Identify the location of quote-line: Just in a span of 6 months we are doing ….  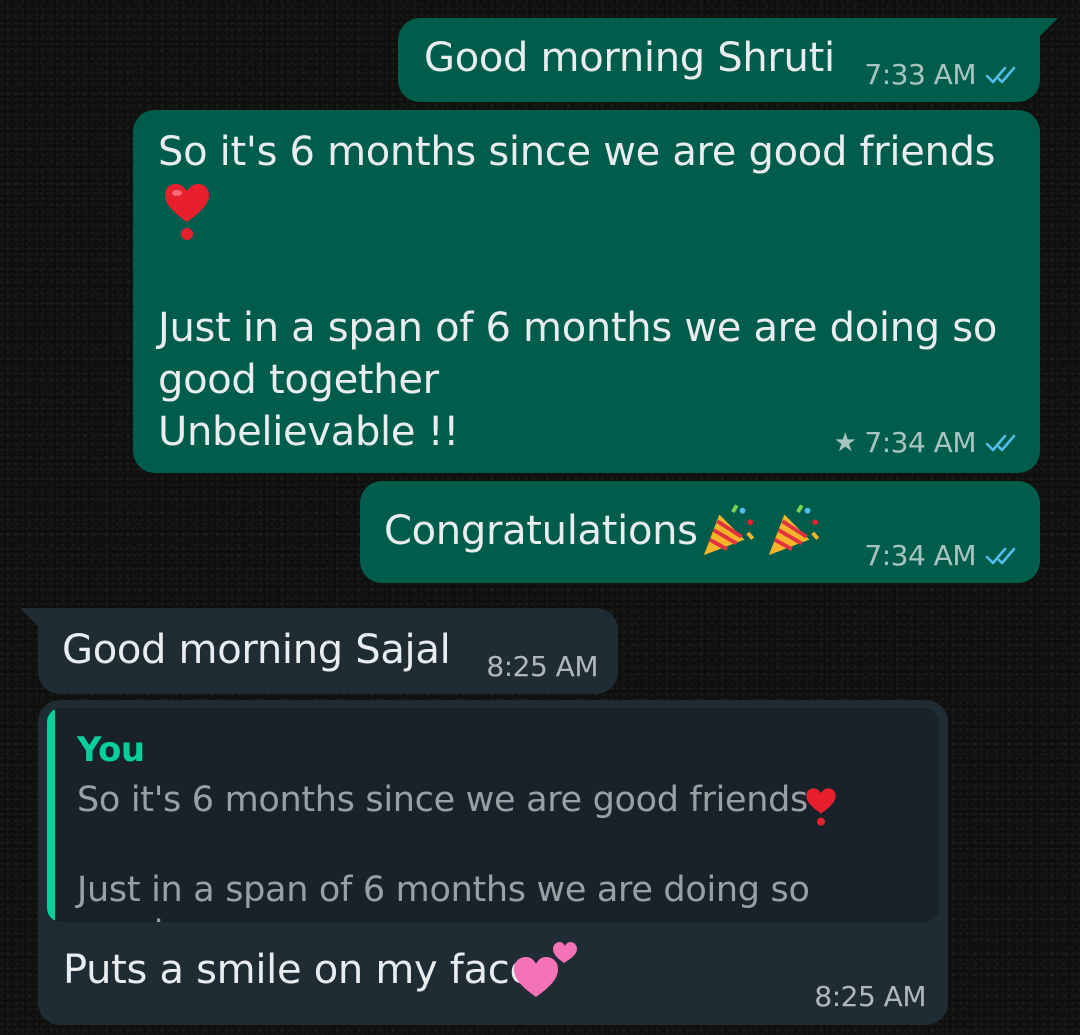
(443, 896).